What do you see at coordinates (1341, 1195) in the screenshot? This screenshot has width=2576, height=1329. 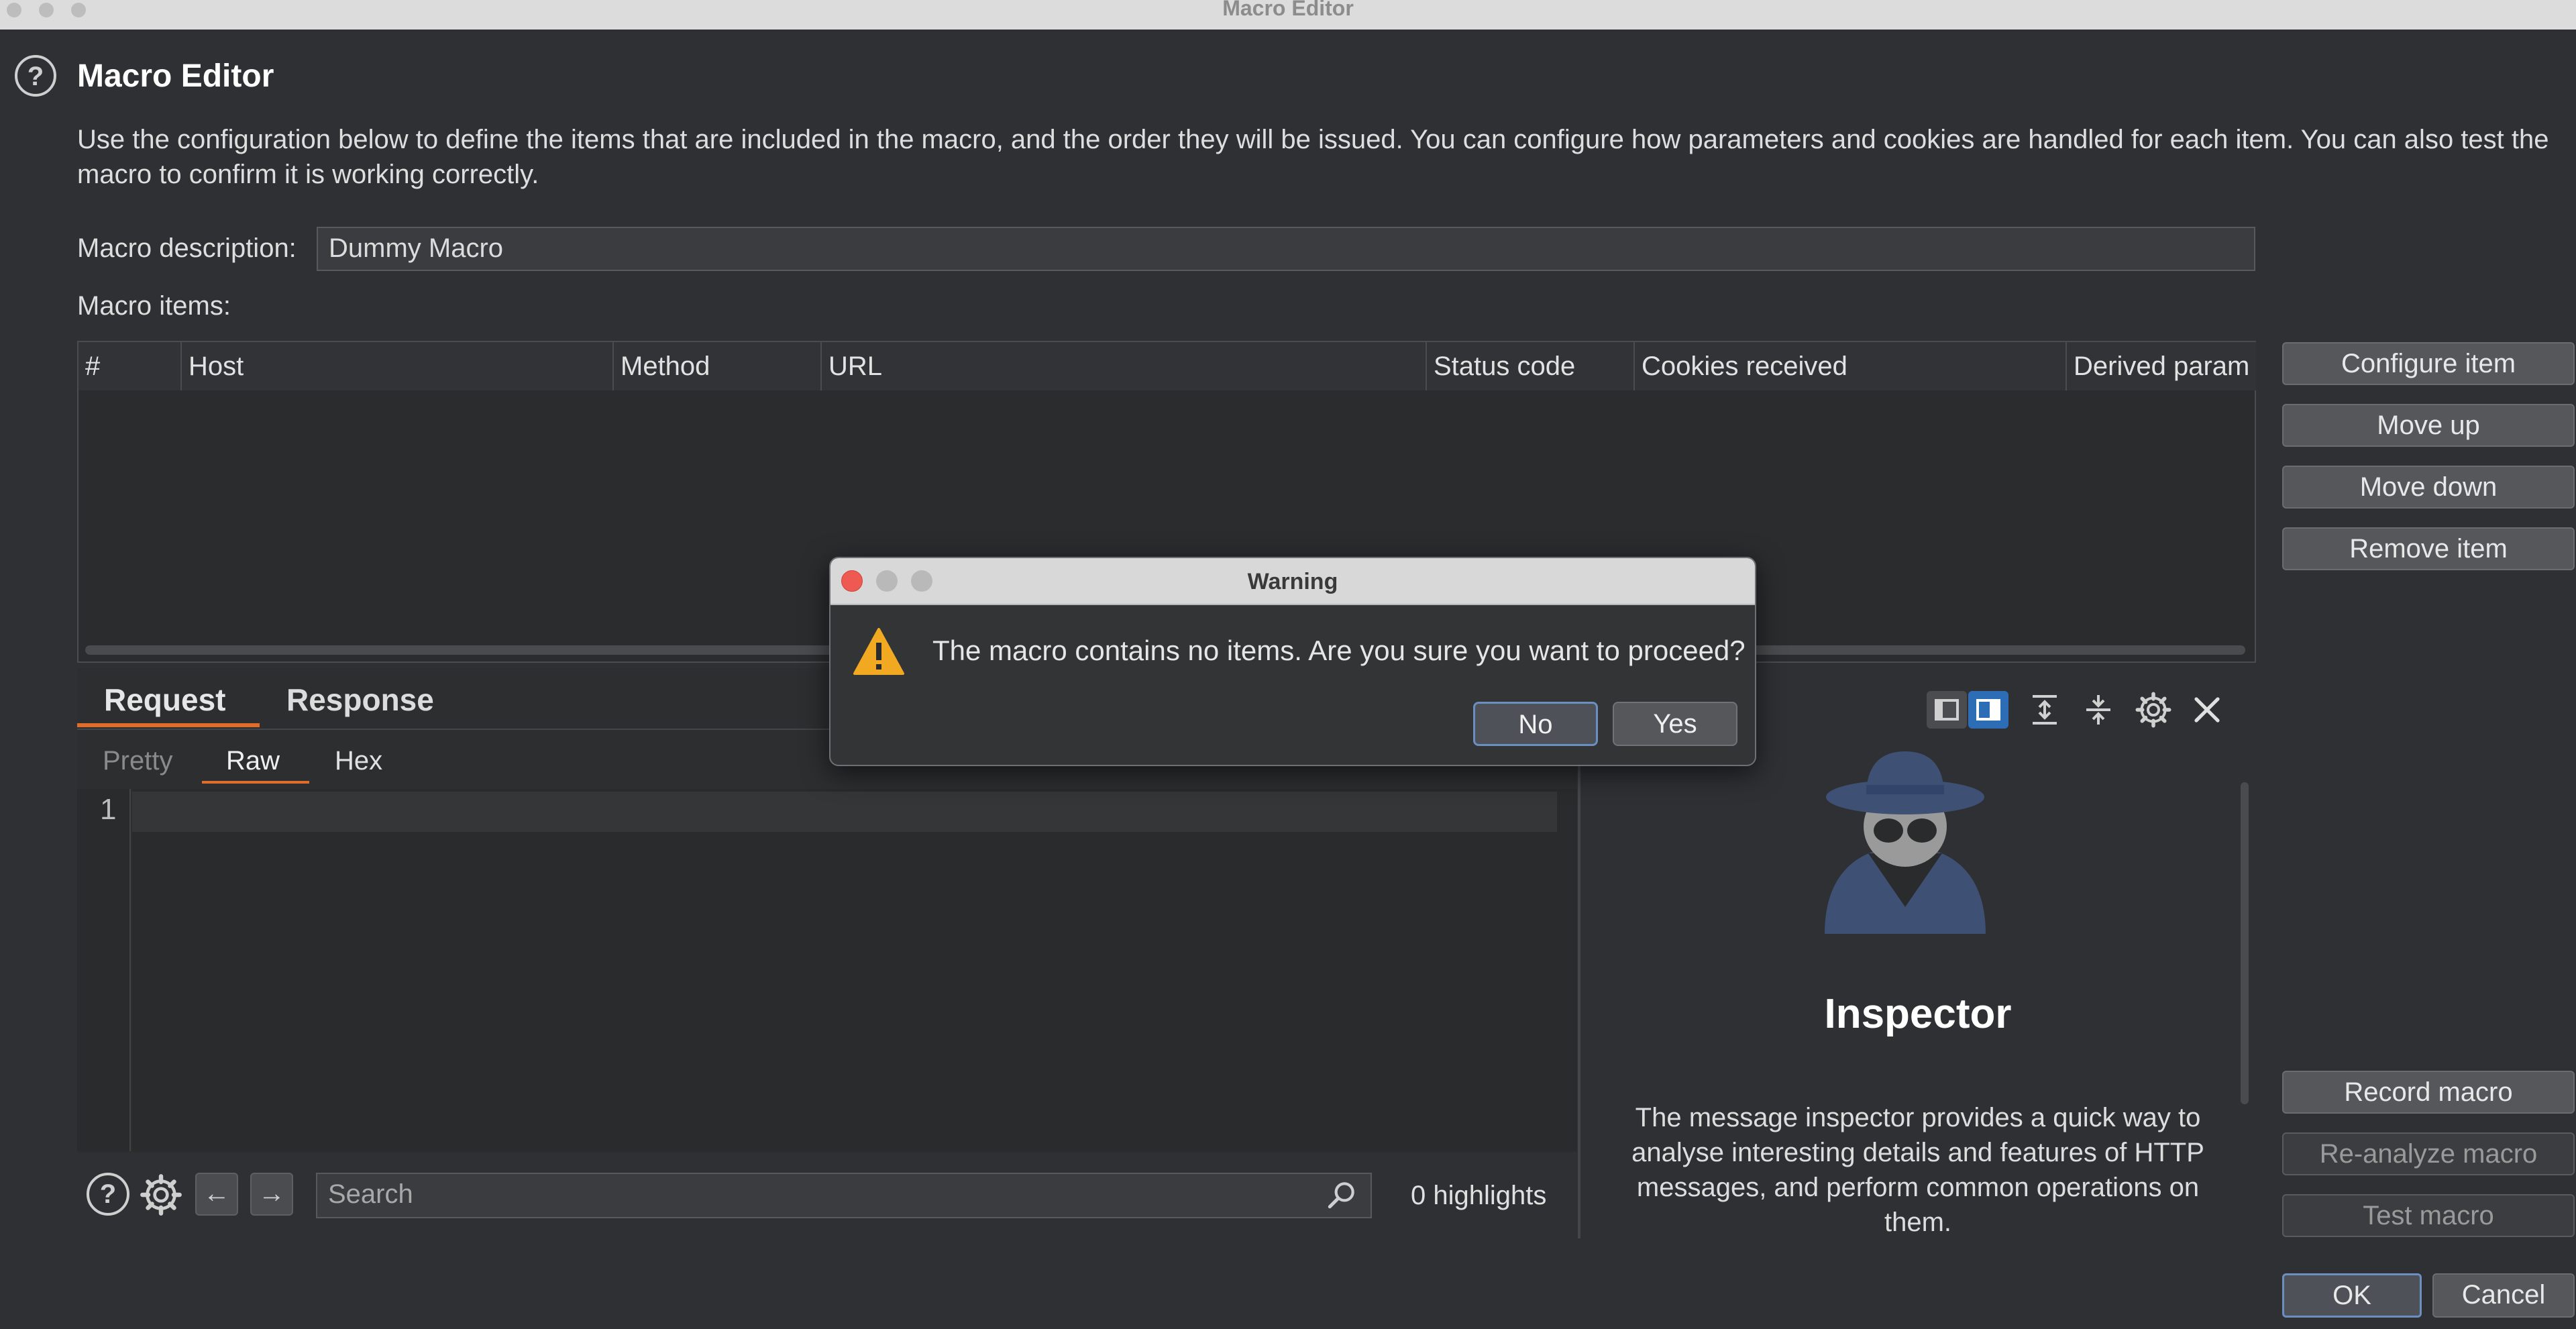 I see `search-icon` at bounding box center [1341, 1195].